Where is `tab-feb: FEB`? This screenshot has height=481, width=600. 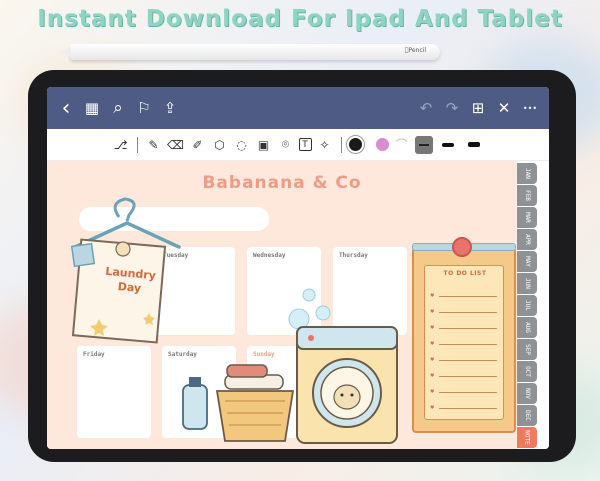 tab-feb: FEB is located at coordinates (527, 195).